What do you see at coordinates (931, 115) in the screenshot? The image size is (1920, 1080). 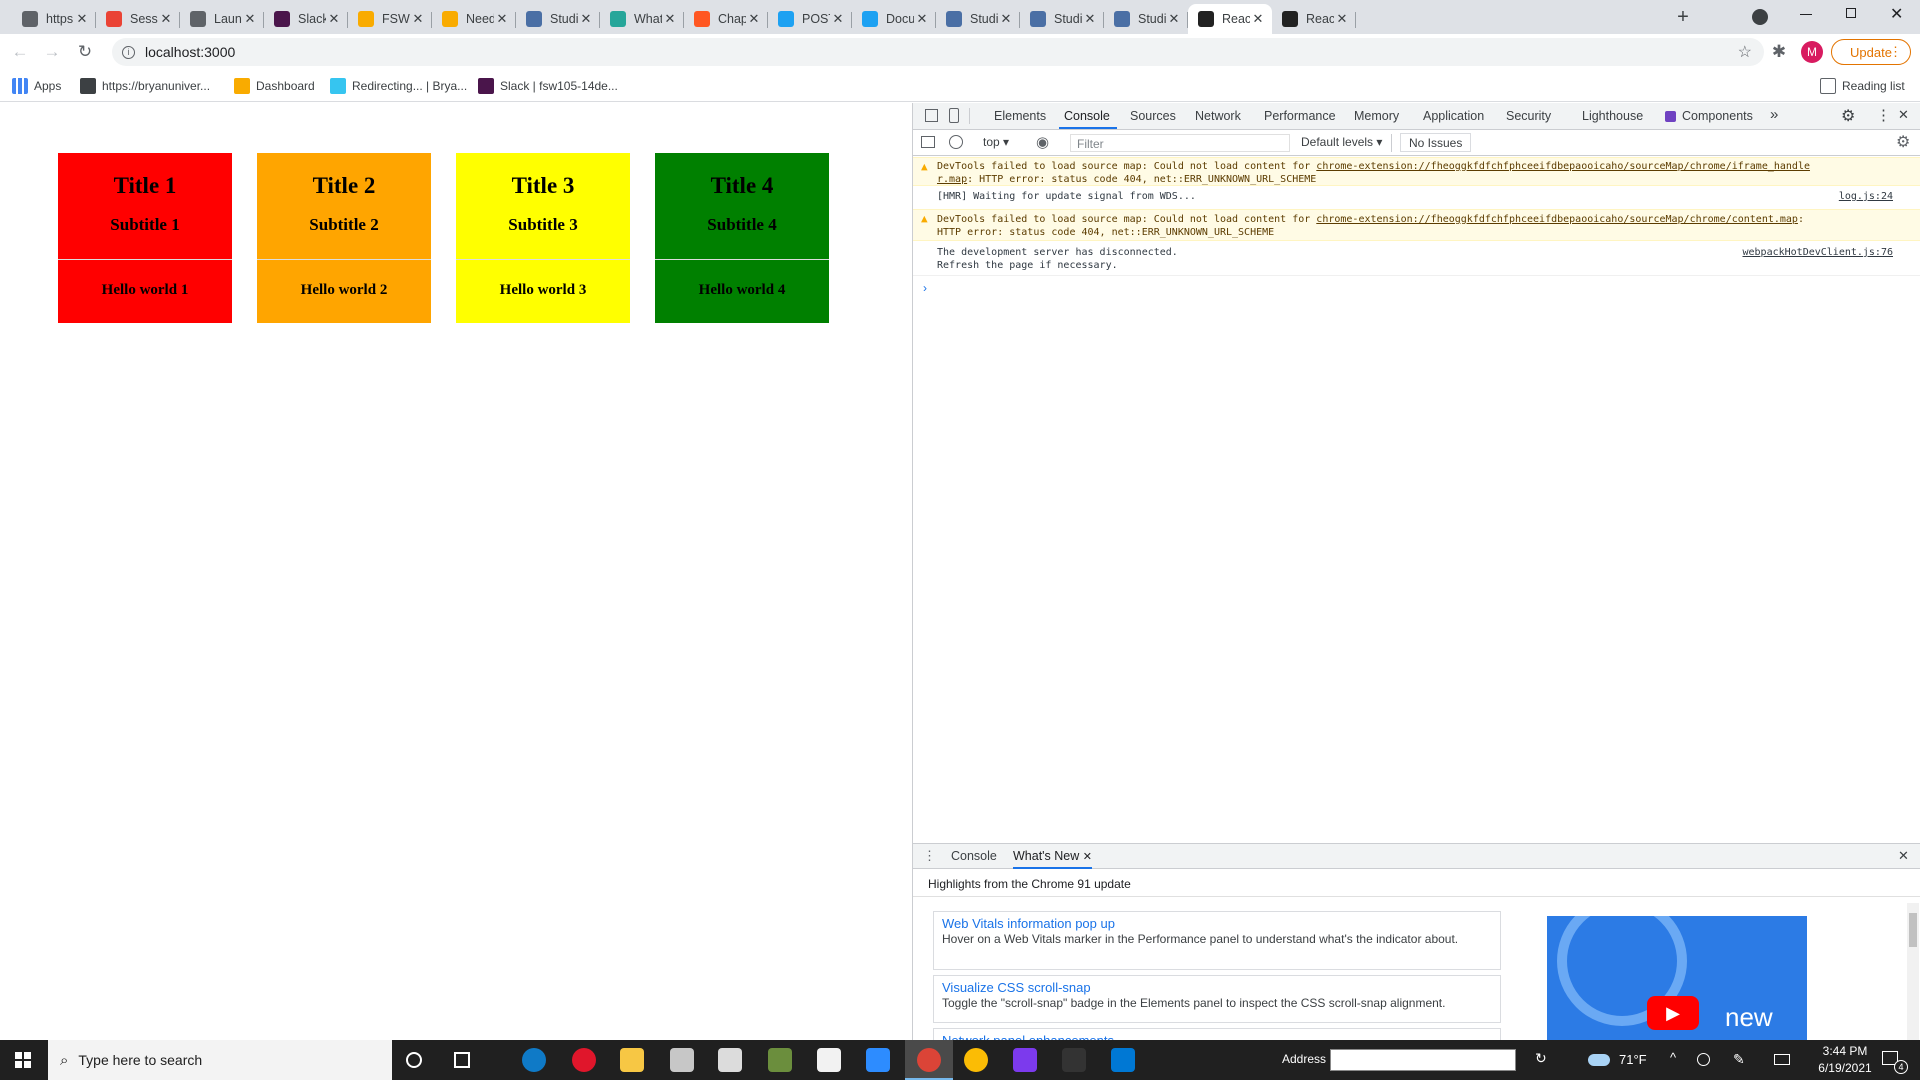 I see `inspect-element-icon` at bounding box center [931, 115].